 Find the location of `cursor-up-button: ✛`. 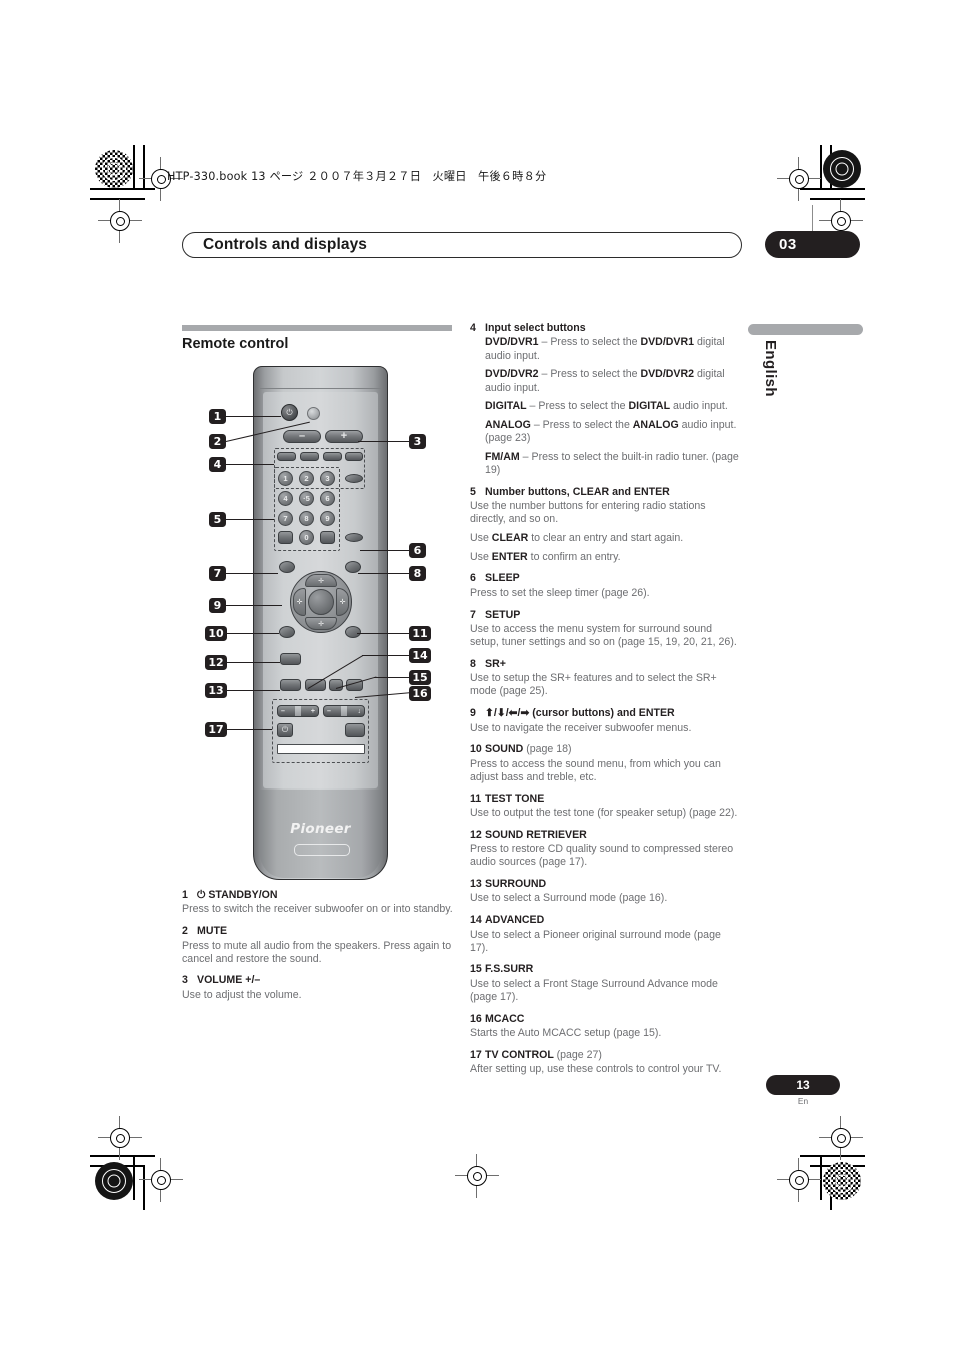

cursor-up-button: ✛ is located at coordinates (321, 580).